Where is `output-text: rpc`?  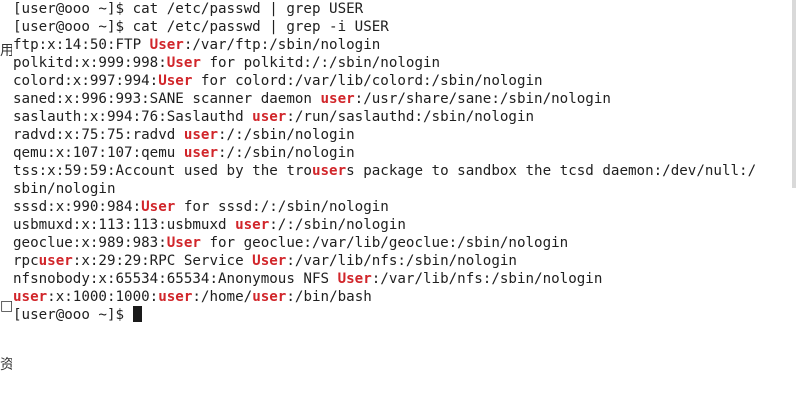
output-text: rpc is located at coordinates (26, 261).